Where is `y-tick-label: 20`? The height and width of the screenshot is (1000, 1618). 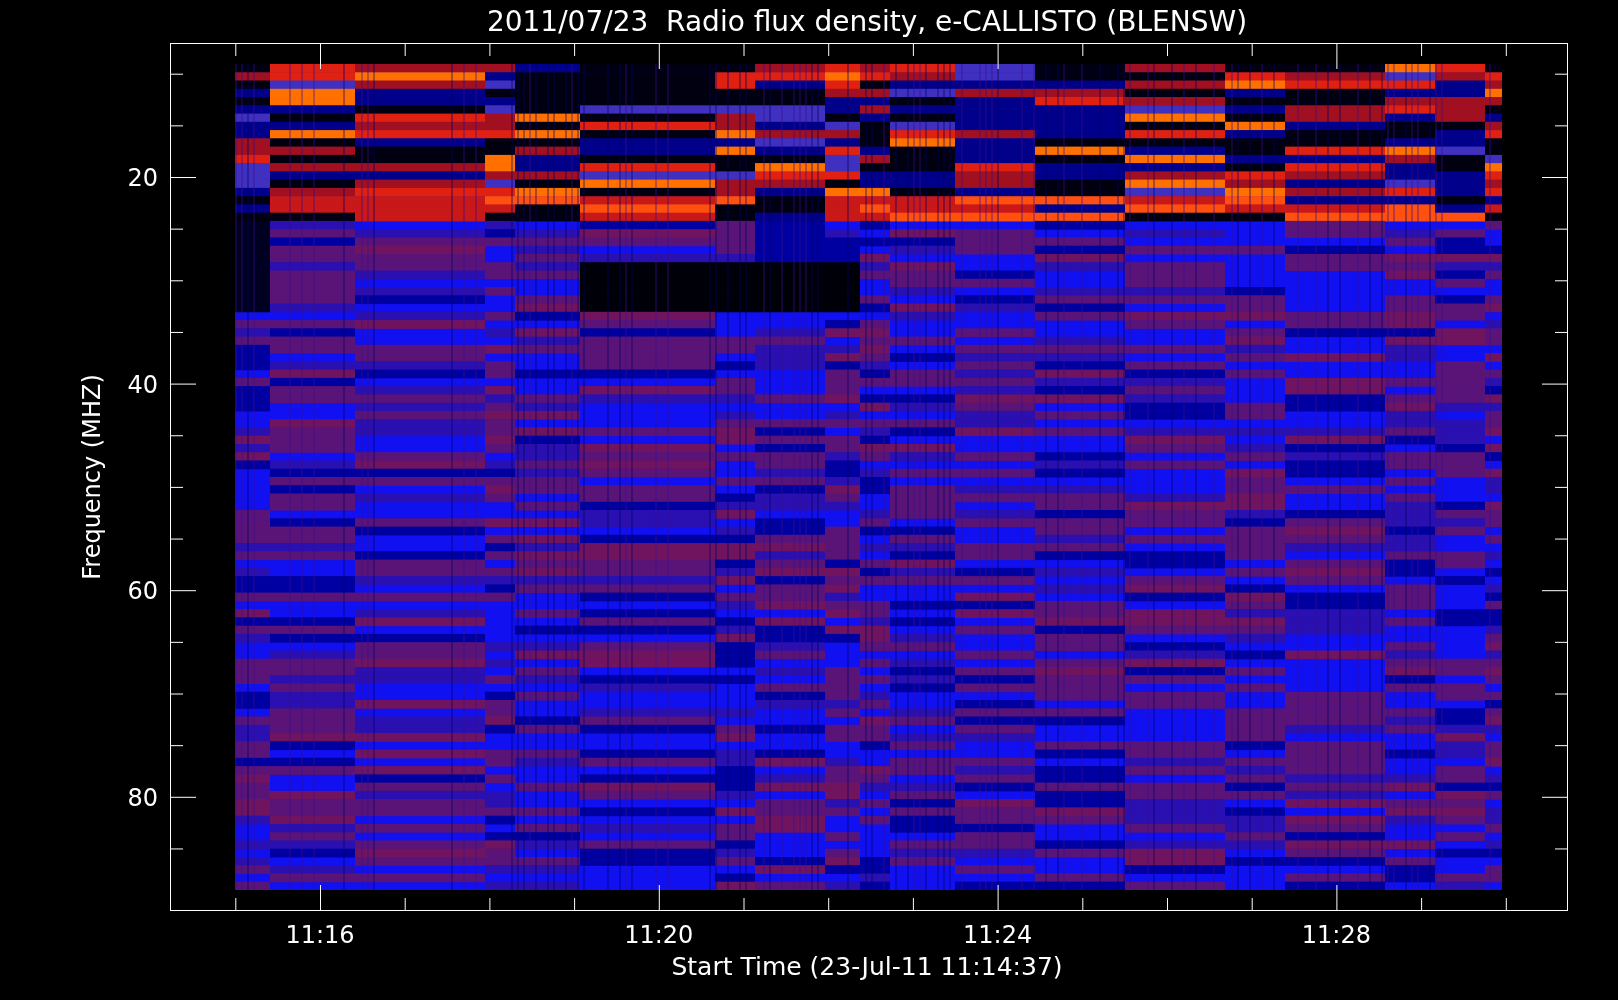 y-tick-label: 20 is located at coordinates (142, 178).